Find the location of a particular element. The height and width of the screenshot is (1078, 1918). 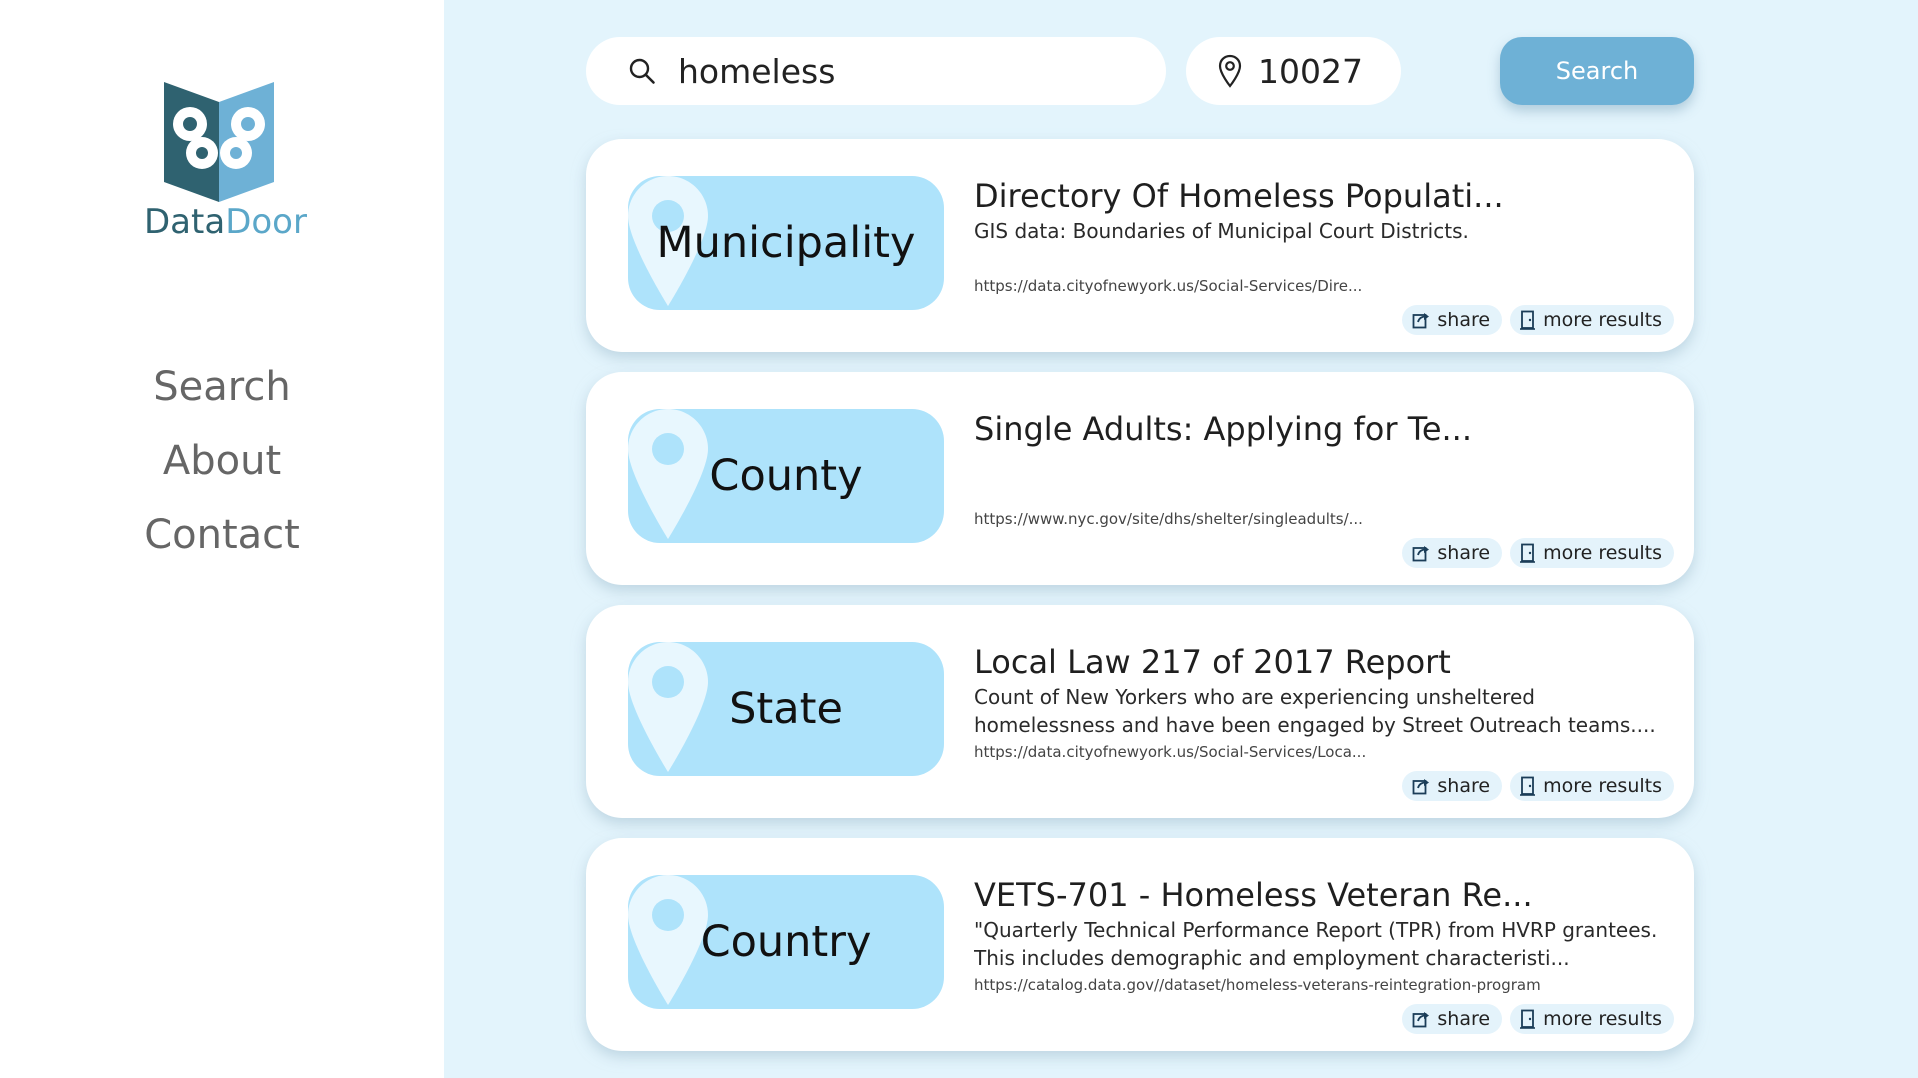

search-bar is located at coordinates (876, 71).